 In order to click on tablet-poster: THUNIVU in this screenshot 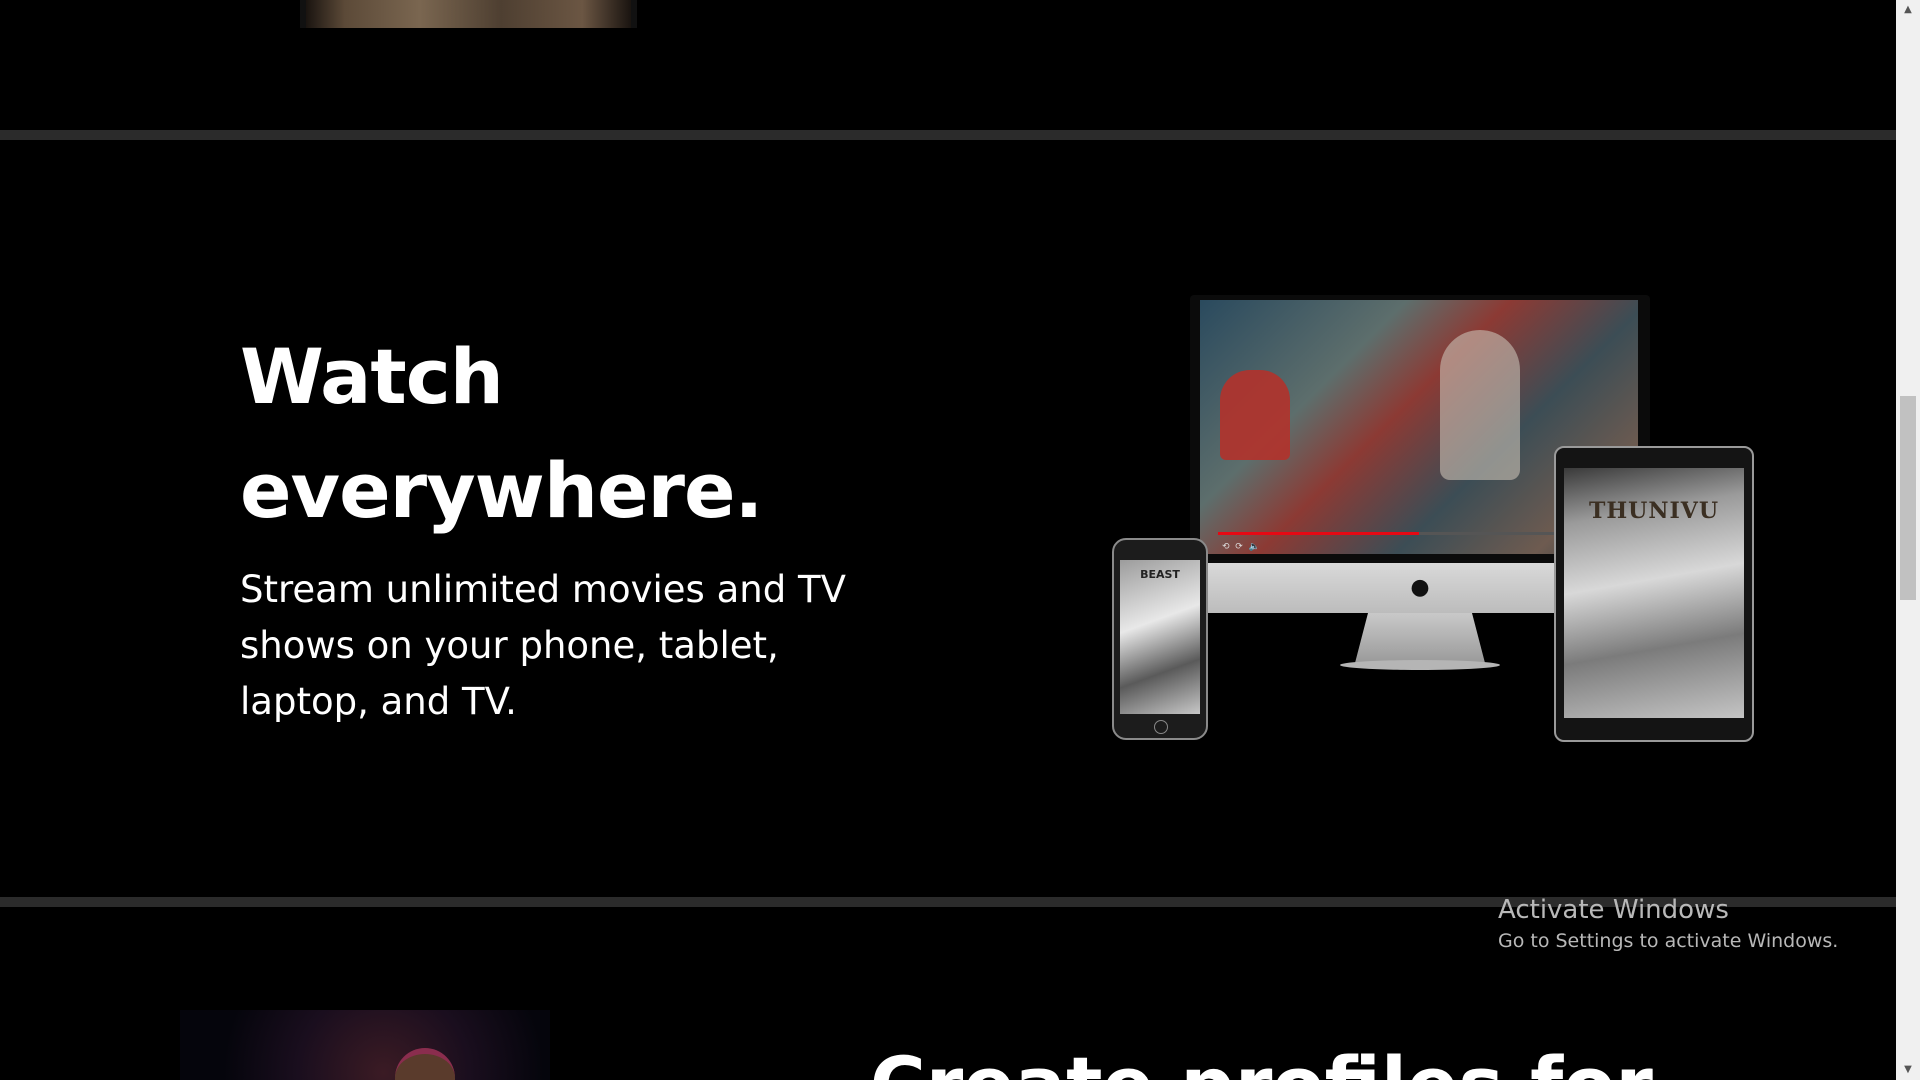, I will do `click(1654, 593)`.